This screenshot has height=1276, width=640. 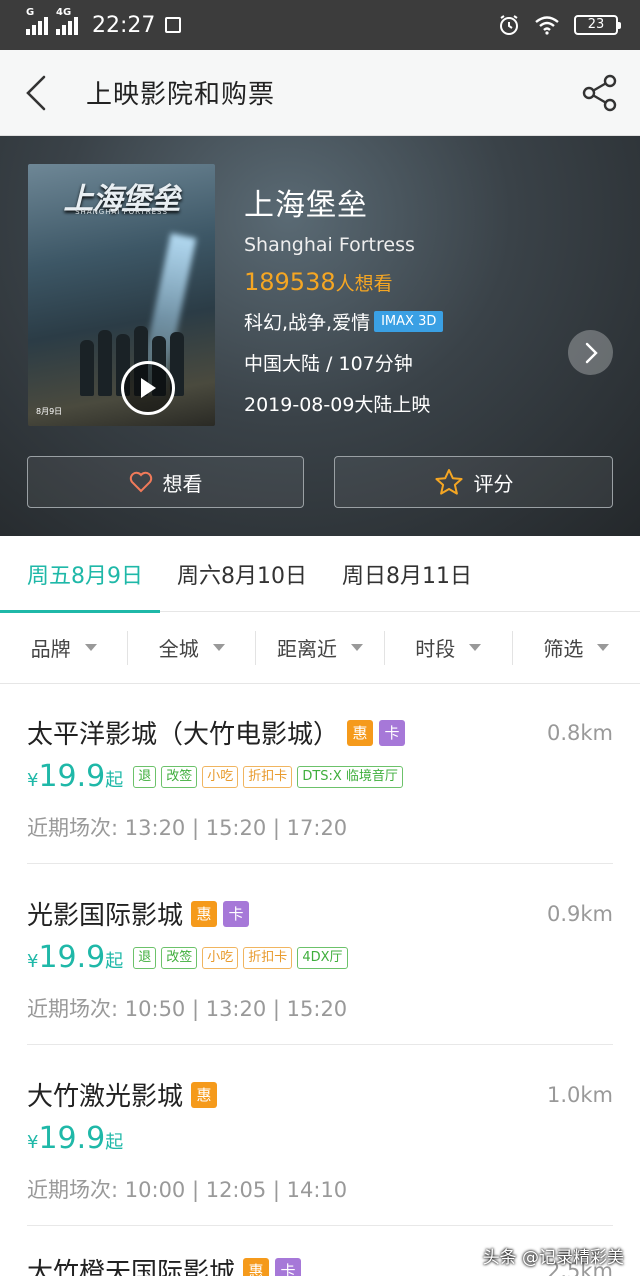 I want to click on showtimes-values: 13:20 | 15:20 | 17:20, so click(x=236, y=828).